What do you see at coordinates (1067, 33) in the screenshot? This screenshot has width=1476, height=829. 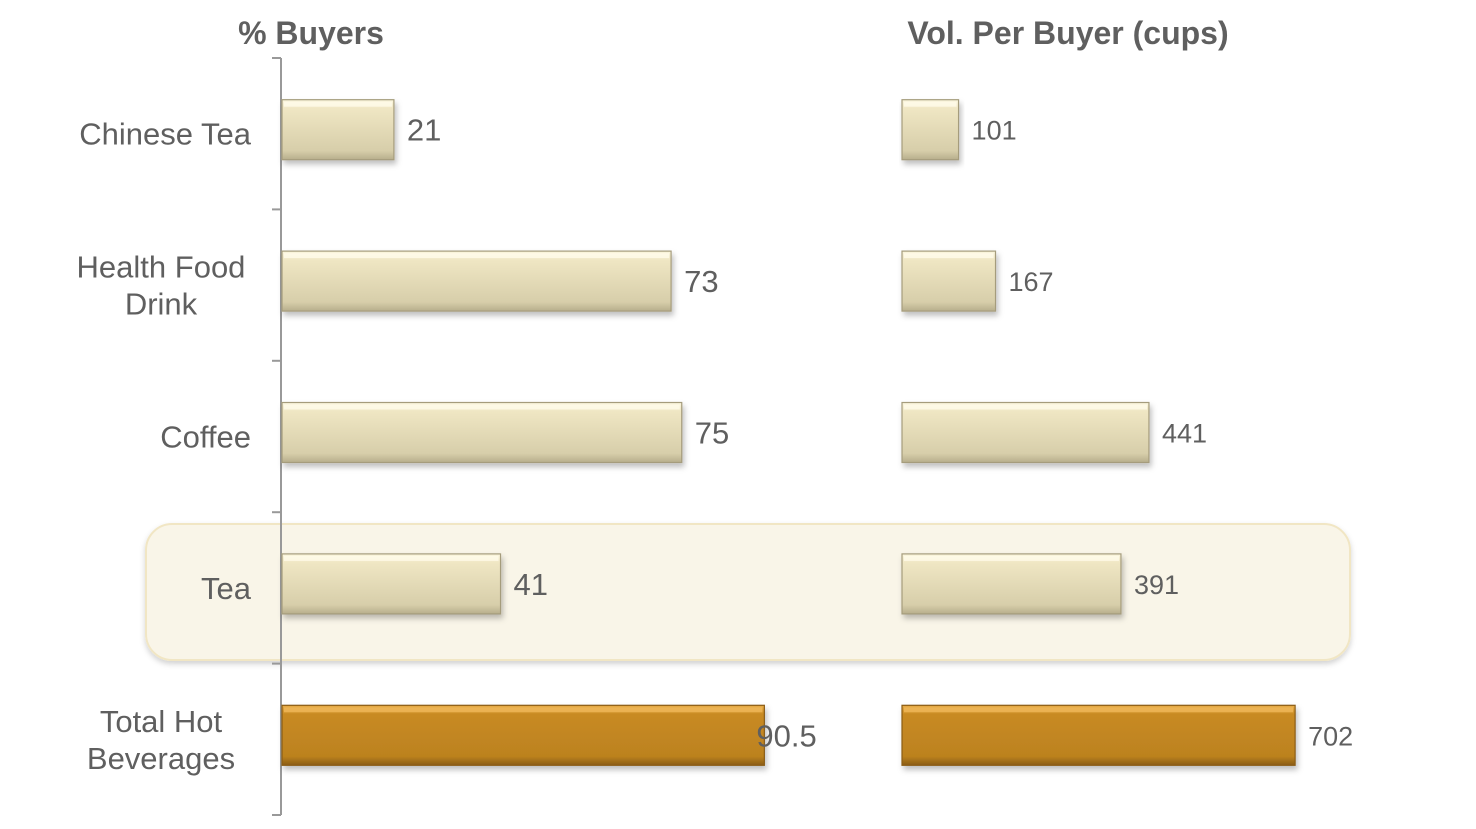 I see `panel-title-volume: Vol. Per Buyer (cups)` at bounding box center [1067, 33].